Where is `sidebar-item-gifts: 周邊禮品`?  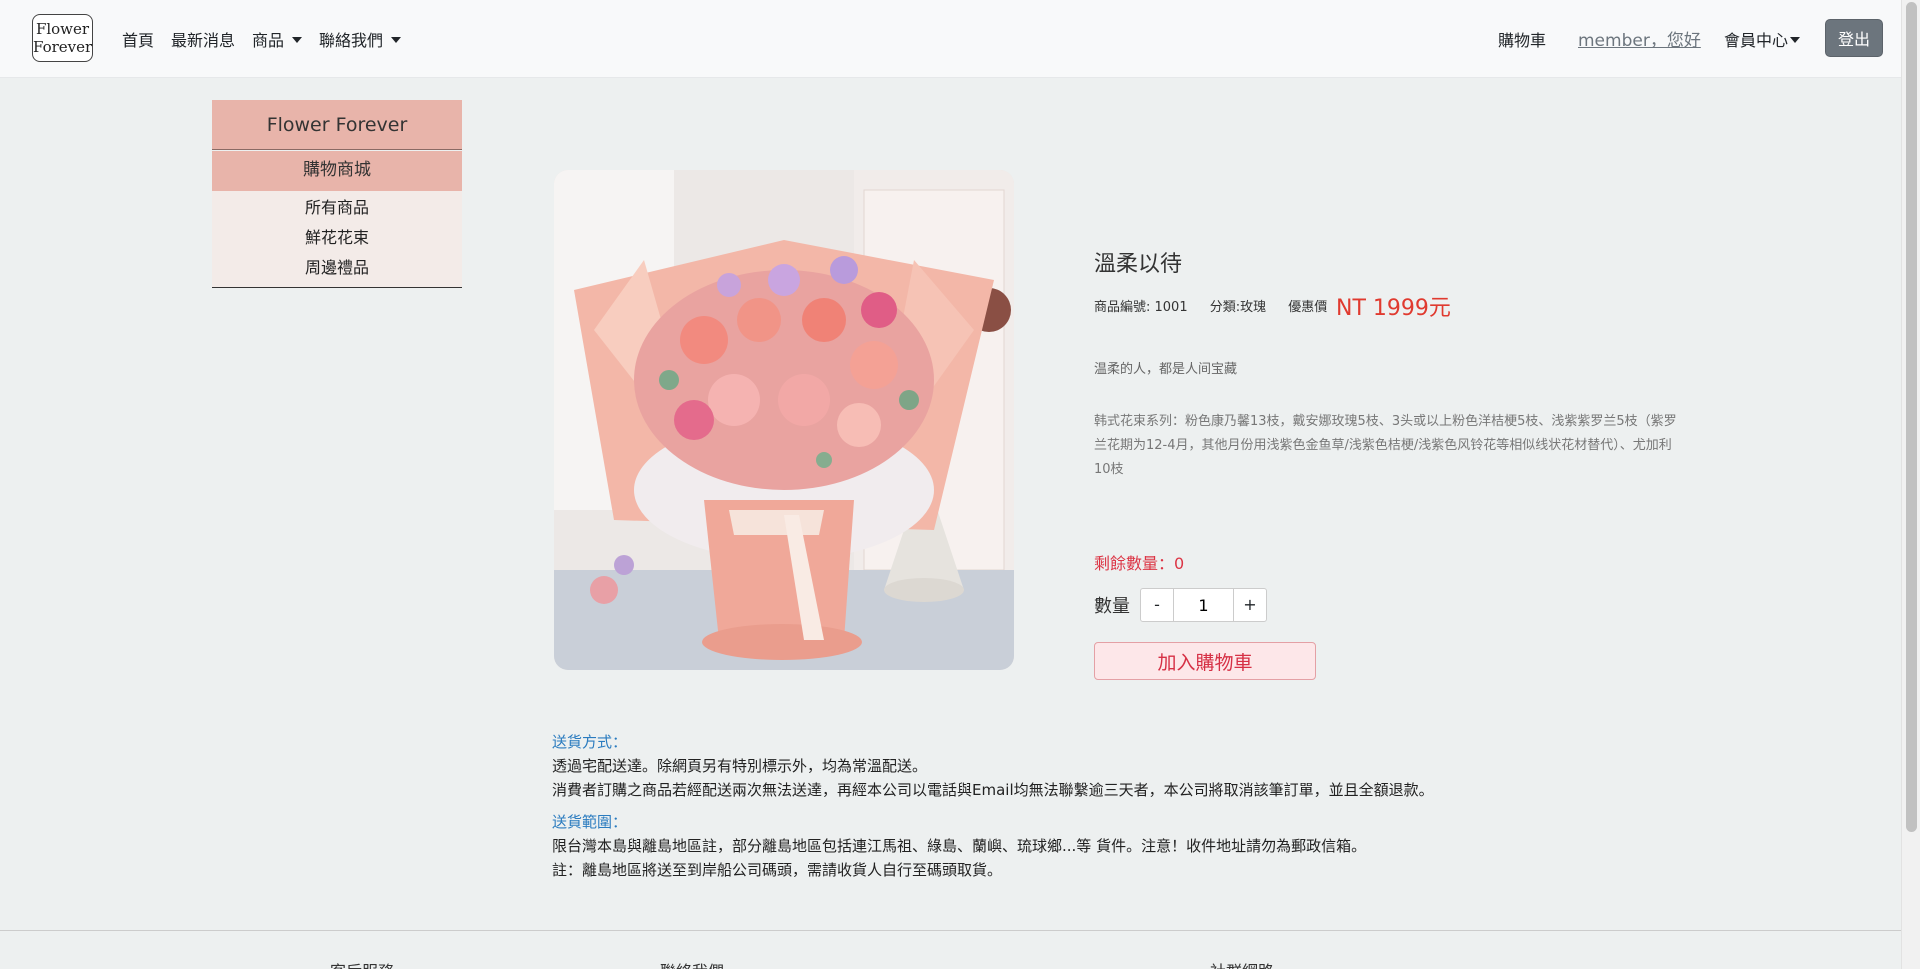
sidebar-item-gifts: 周邊禮品 is located at coordinates (337, 268).